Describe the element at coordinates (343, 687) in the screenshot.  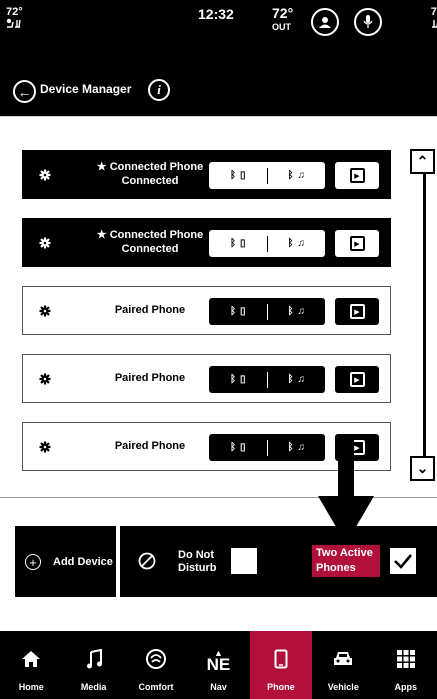
I see `nav-label: Vehicle` at that location.